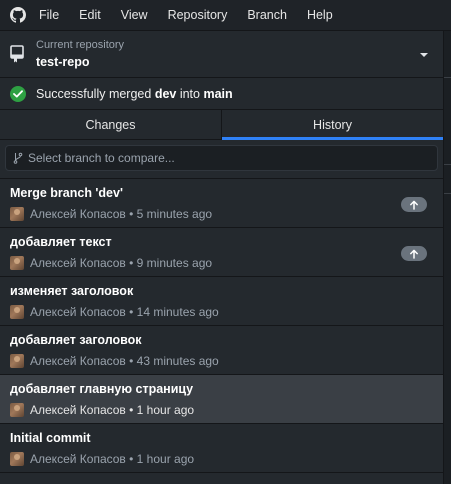 Image resolution: width=451 pixels, height=484 pixels. I want to click on check-circle-icon, so click(18, 93).